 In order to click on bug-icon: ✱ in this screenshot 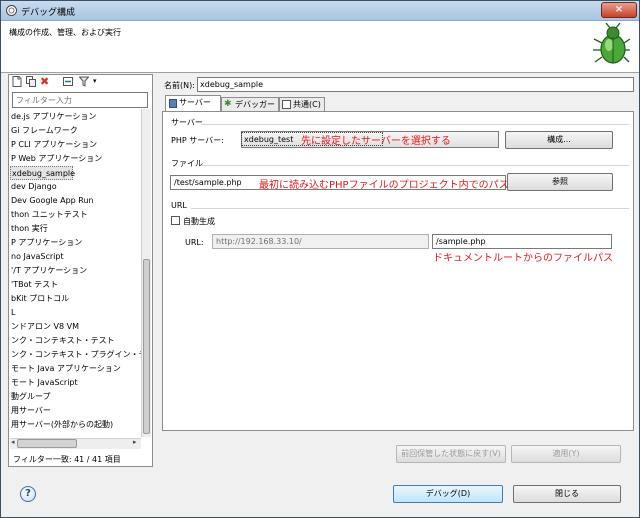, I will do `click(228, 104)`.